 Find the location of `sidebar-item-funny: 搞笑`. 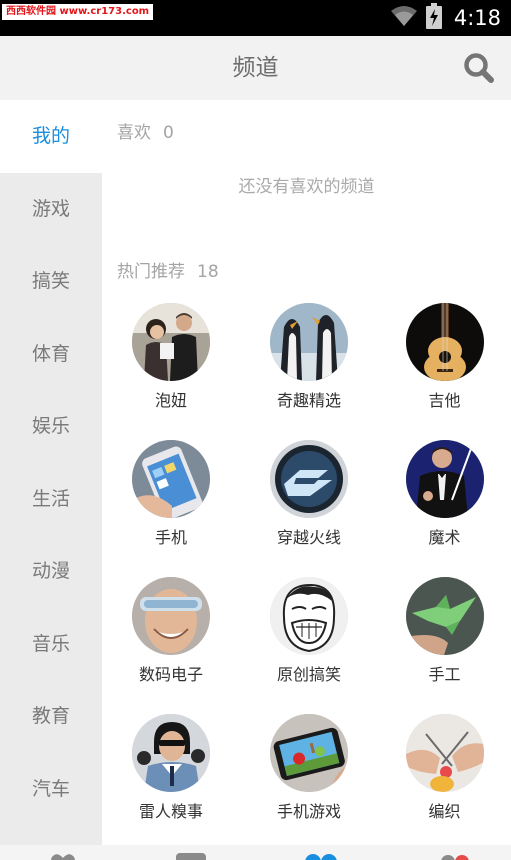

sidebar-item-funny: 搞笑 is located at coordinates (51, 281).